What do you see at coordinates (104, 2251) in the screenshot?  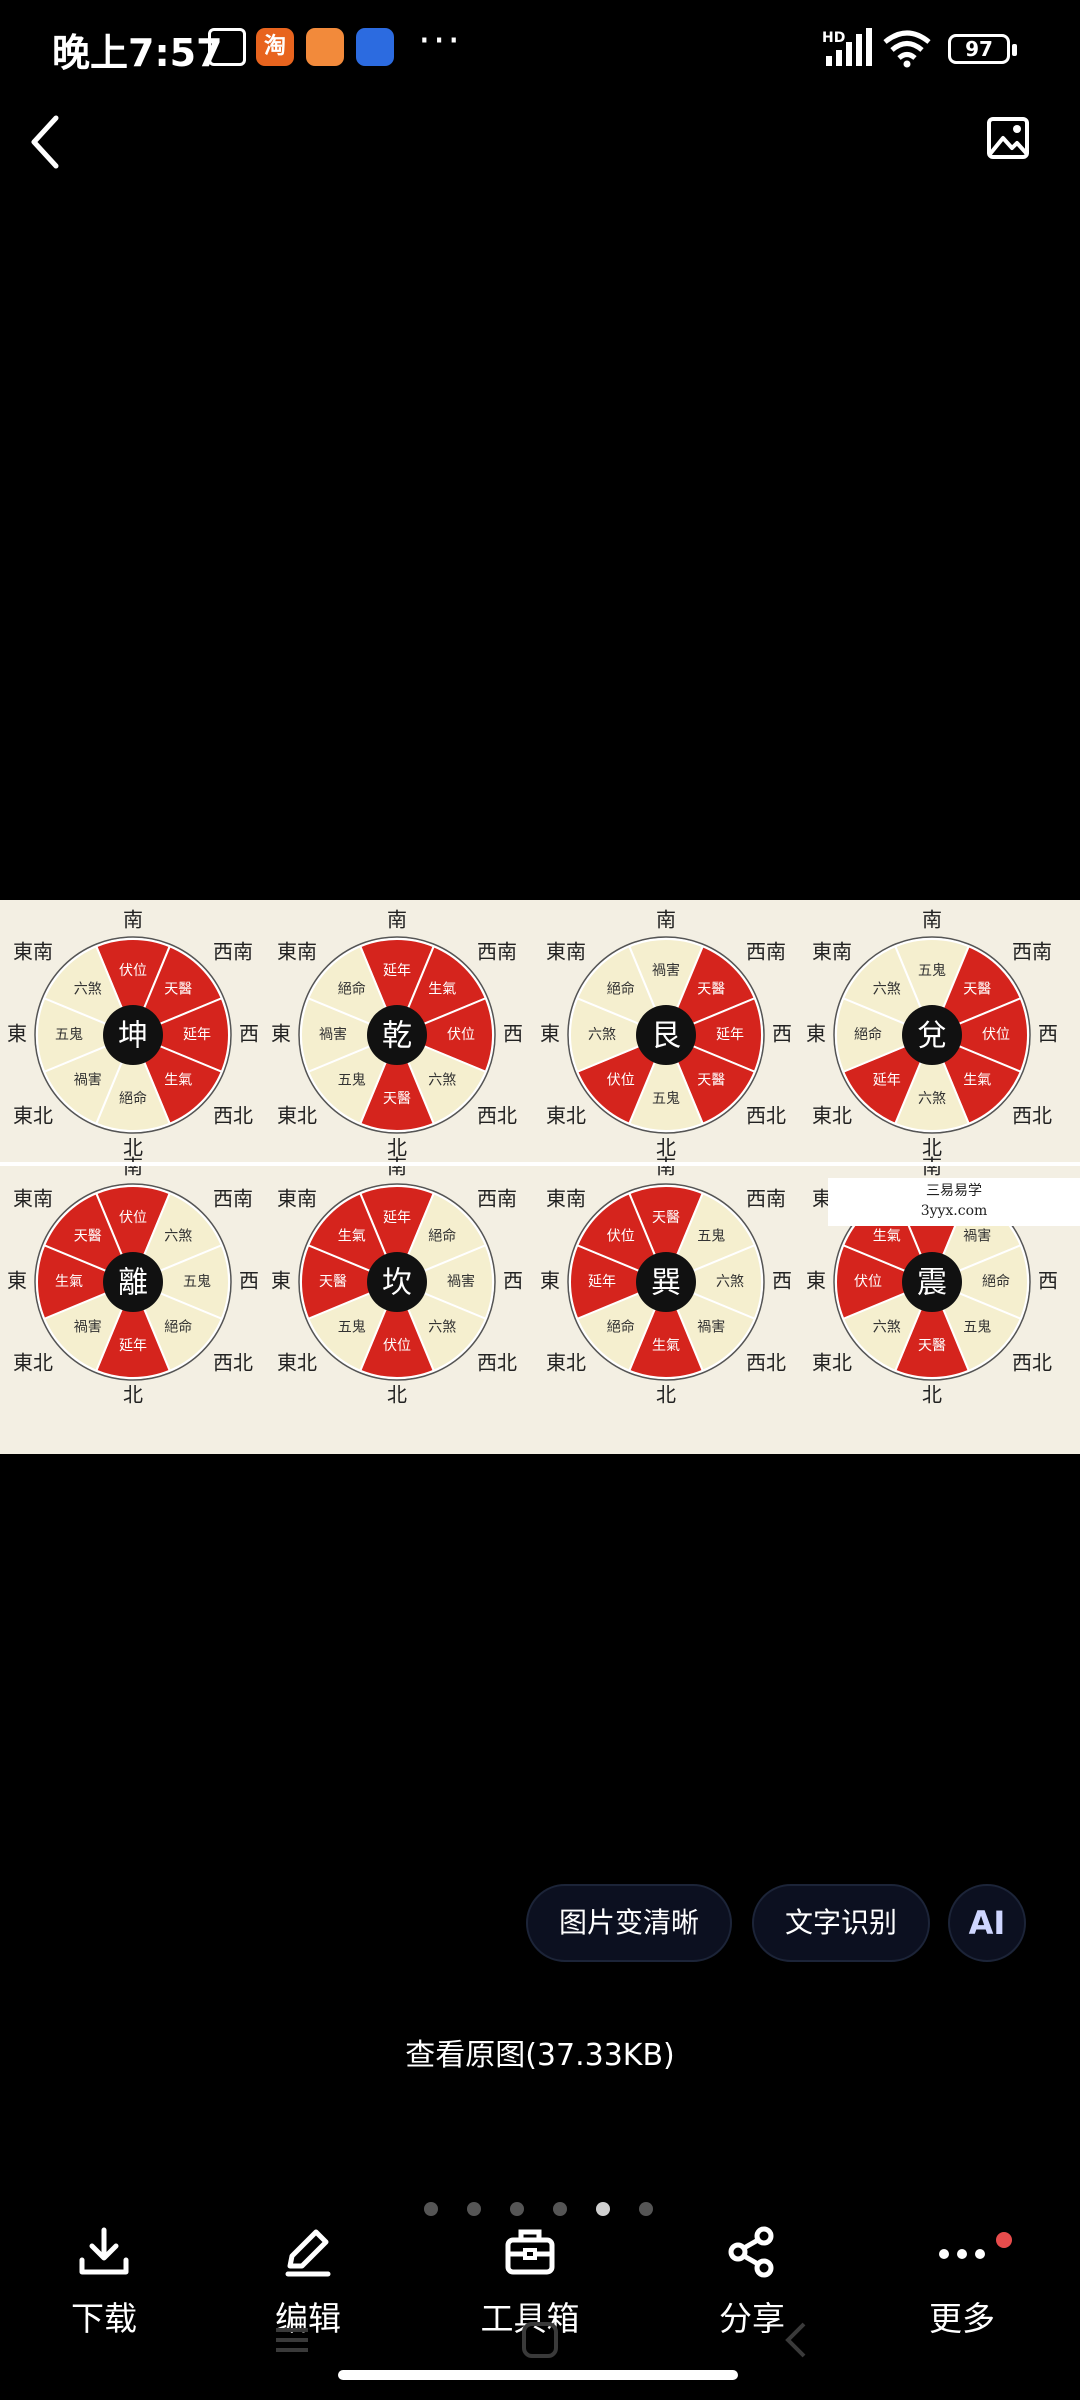 I see `download-icon` at bounding box center [104, 2251].